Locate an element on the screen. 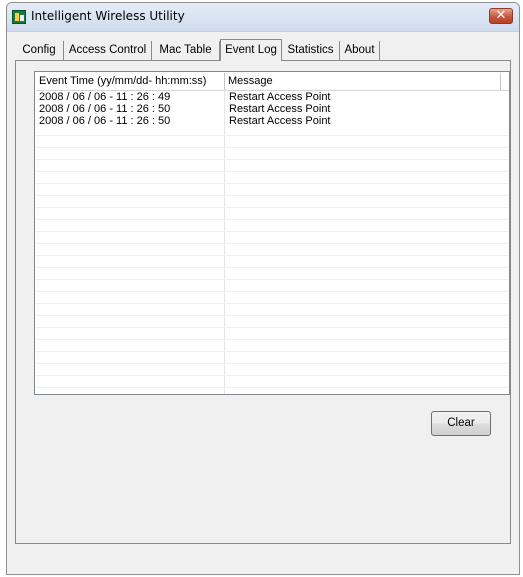 The width and height of the screenshot is (523, 577). list-header: Event Time (yy/mm/dd- hh:mm:ss) Message is located at coordinates (272, 82).